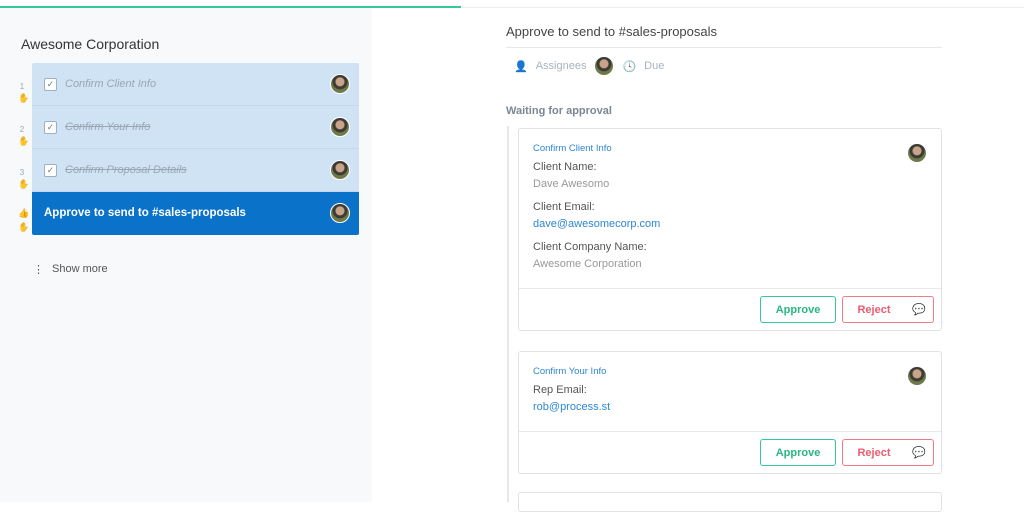 This screenshot has height=512, width=1024. Describe the element at coordinates (730, 224) in the screenshot. I see `email-link: dave@awesomecorp.com` at that location.